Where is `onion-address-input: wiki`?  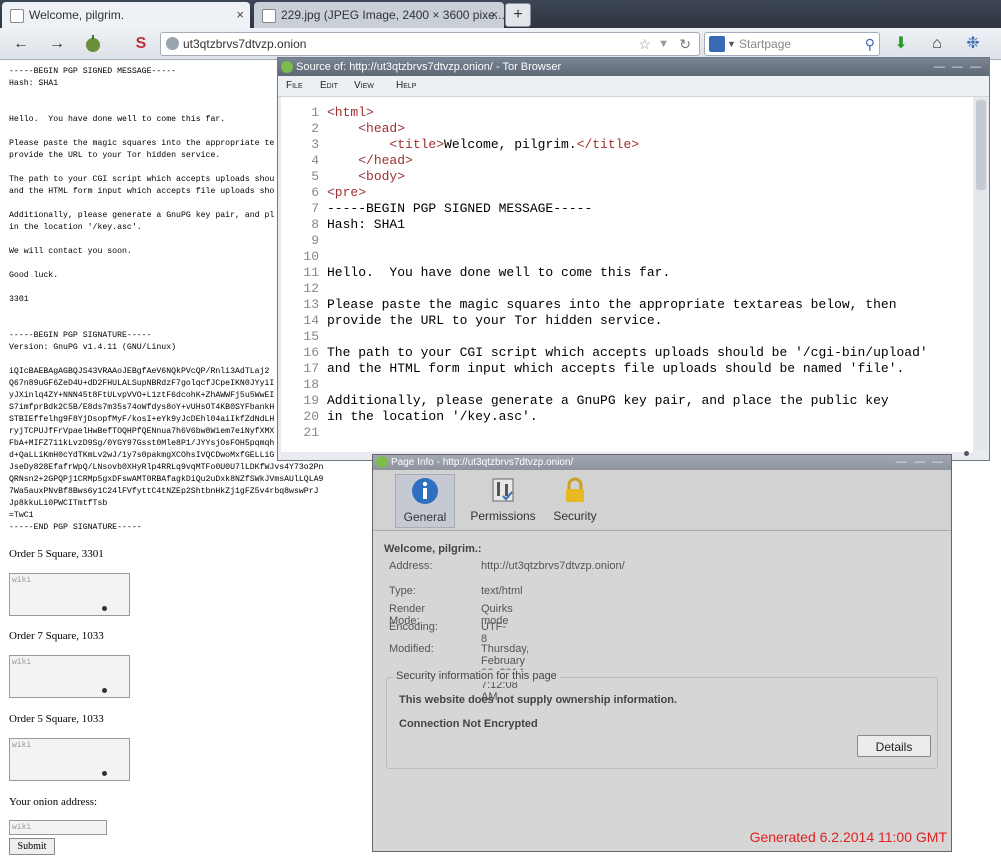
onion-address-input: wiki is located at coordinates (58, 827).